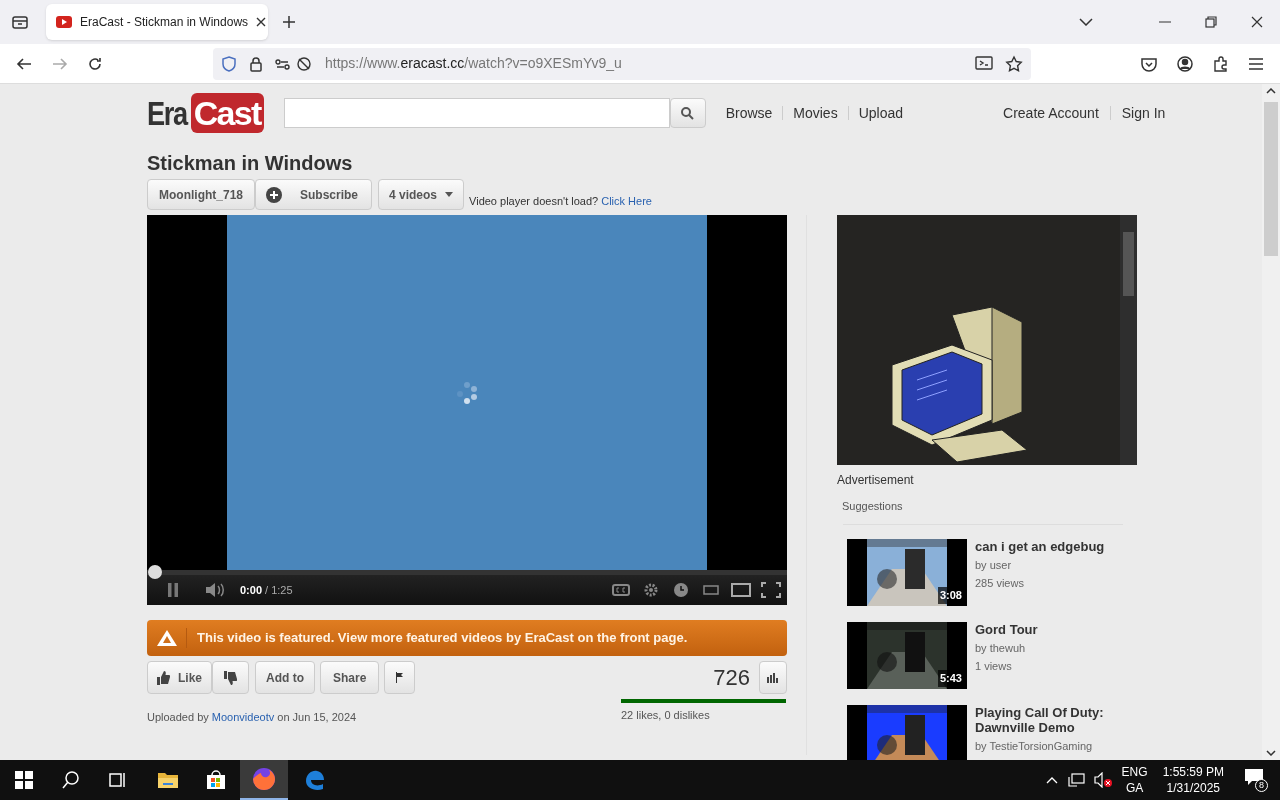 The height and width of the screenshot is (800, 1280). What do you see at coordinates (164, 22) in the screenshot?
I see `tab-title: EraCast - Stickman in Windows` at bounding box center [164, 22].